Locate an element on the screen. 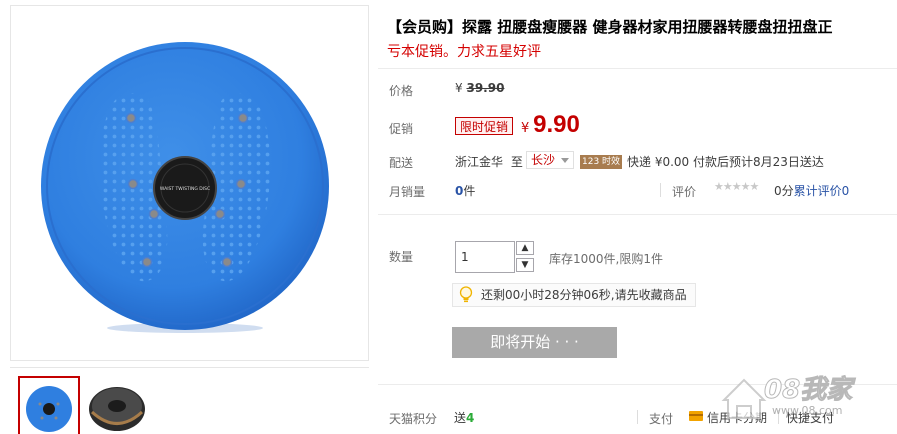 This screenshot has width=897, height=434. stock-info: 库存1000件,限购1件 is located at coordinates (606, 259).